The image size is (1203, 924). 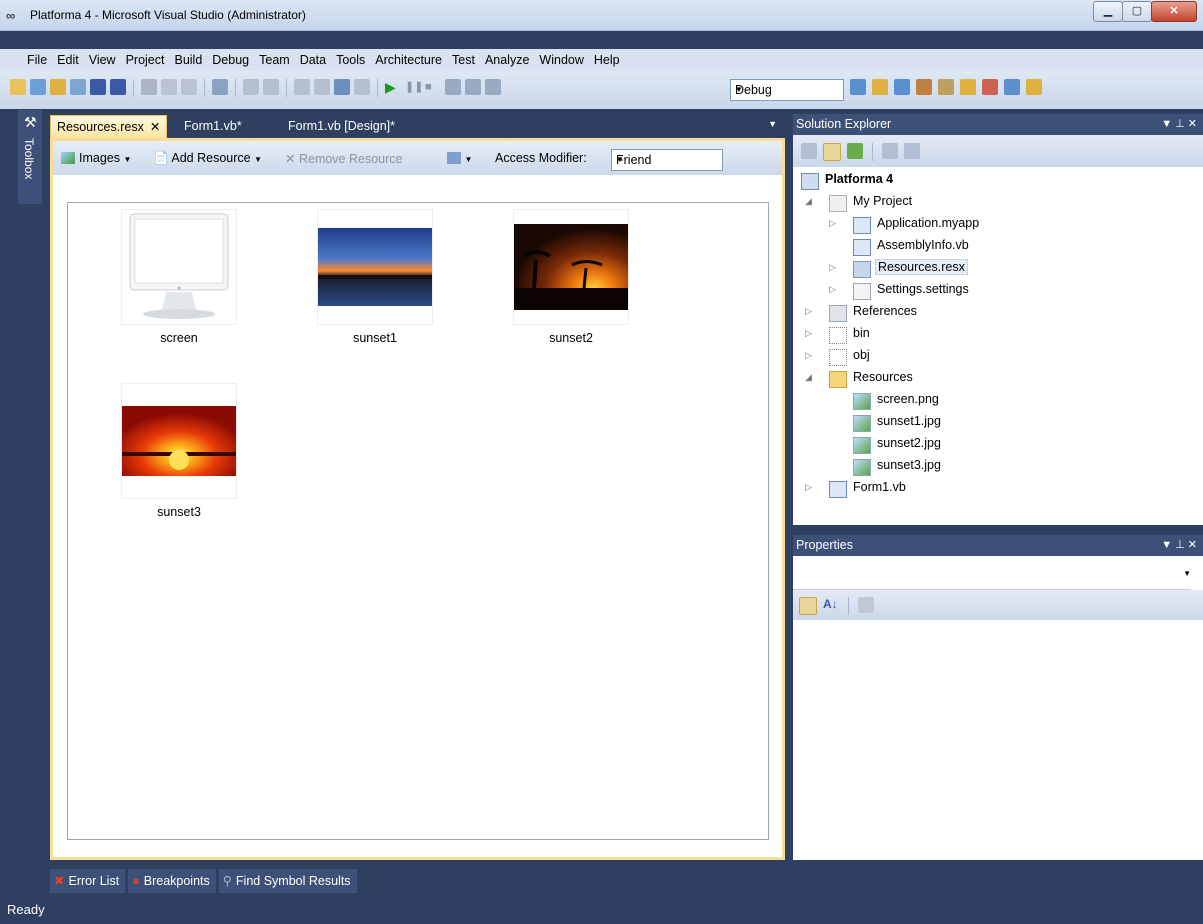 I want to click on add-new-item-icon, so click(x=78, y=87).